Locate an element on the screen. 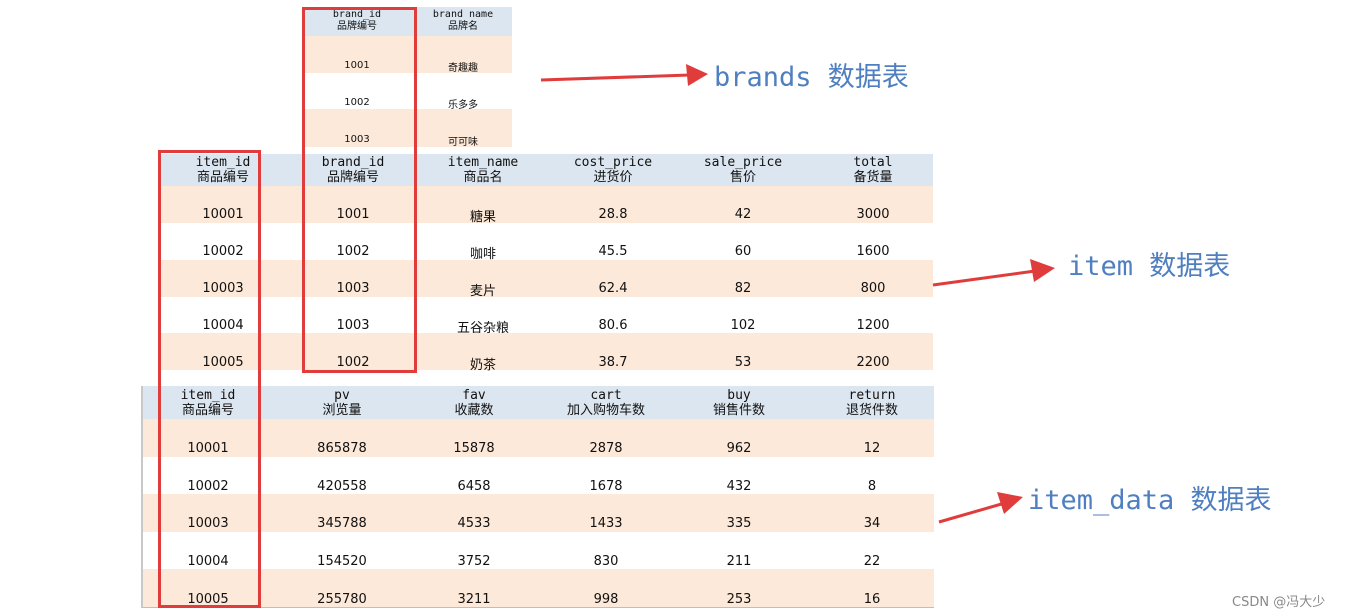  item-cell: 28.8 is located at coordinates (613, 214).